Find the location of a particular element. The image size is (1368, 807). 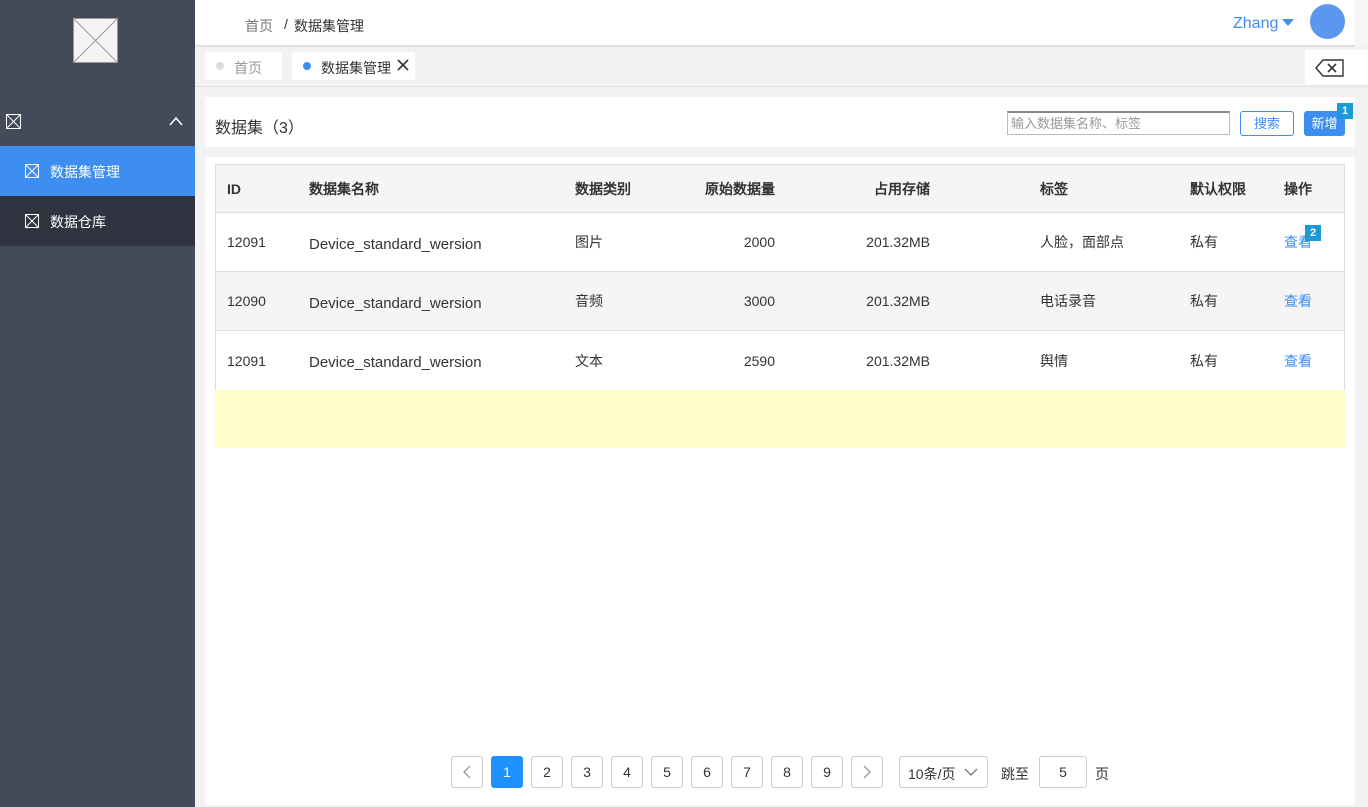

top-header: 首页 / 数据集管理 Zhang is located at coordinates (775, 23).